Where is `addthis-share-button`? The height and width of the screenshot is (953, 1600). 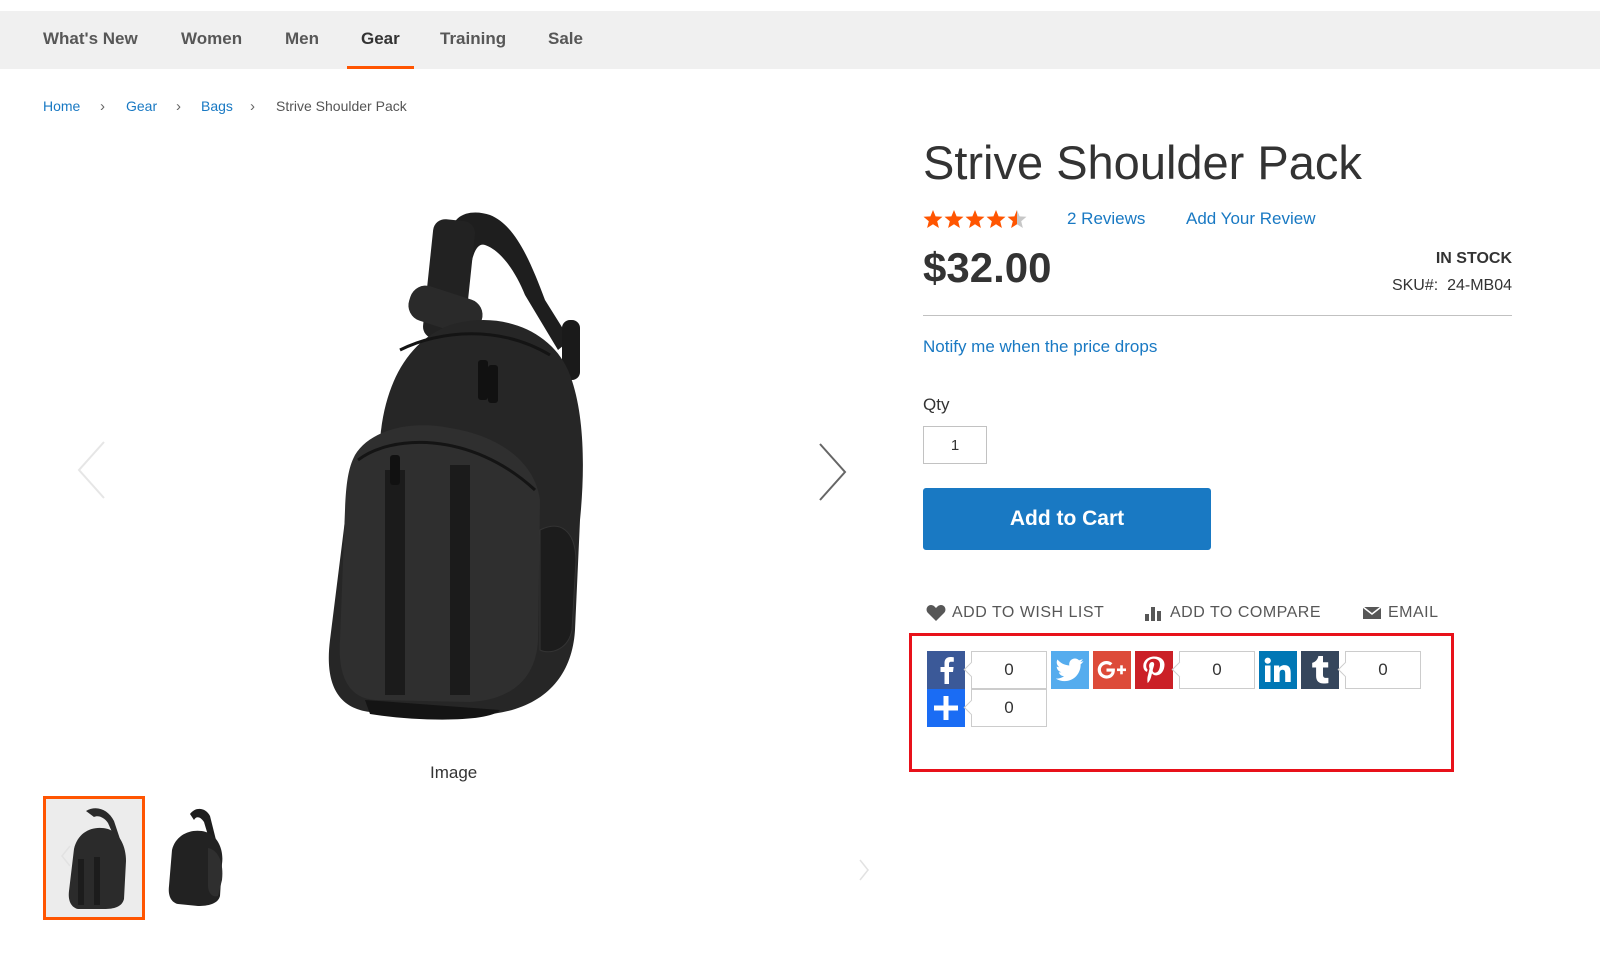 addthis-share-button is located at coordinates (946, 708).